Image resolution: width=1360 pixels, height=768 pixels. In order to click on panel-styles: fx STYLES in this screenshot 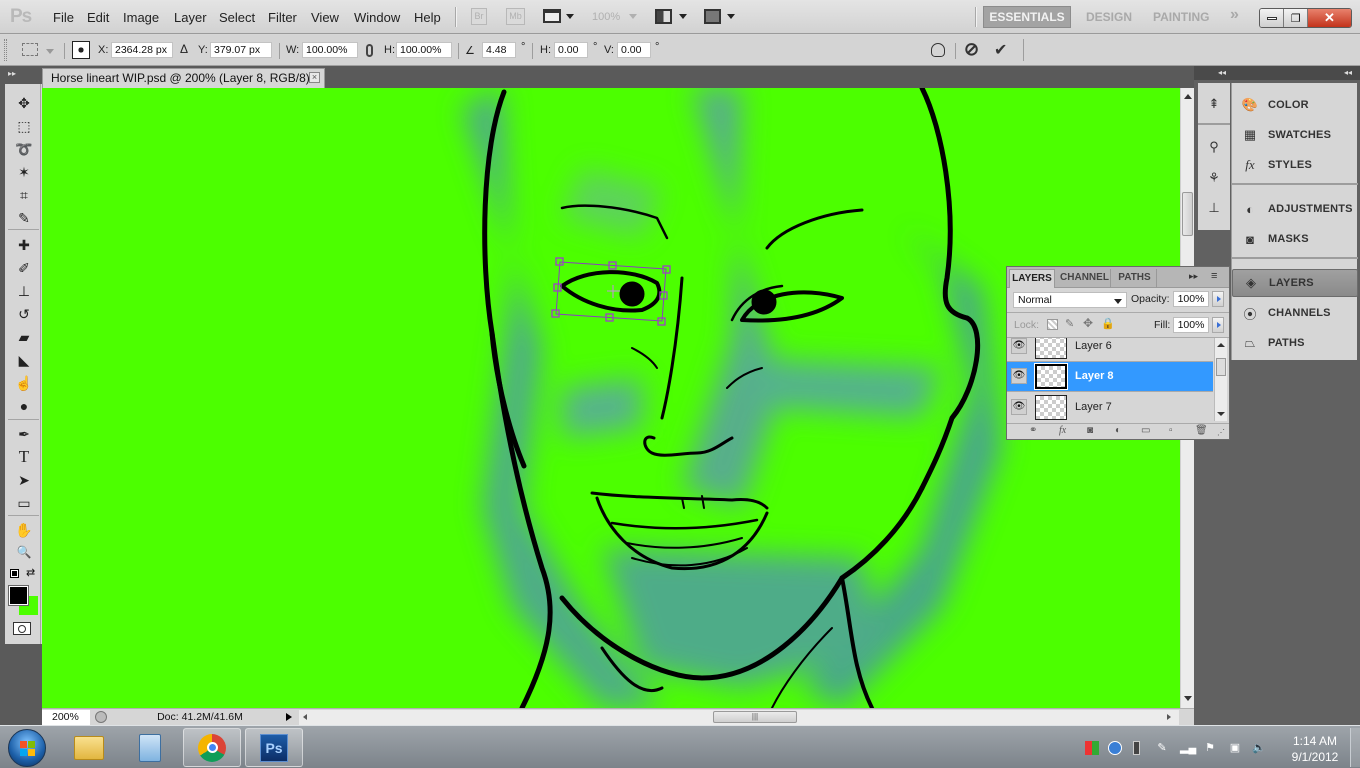, I will do `click(1295, 165)`.